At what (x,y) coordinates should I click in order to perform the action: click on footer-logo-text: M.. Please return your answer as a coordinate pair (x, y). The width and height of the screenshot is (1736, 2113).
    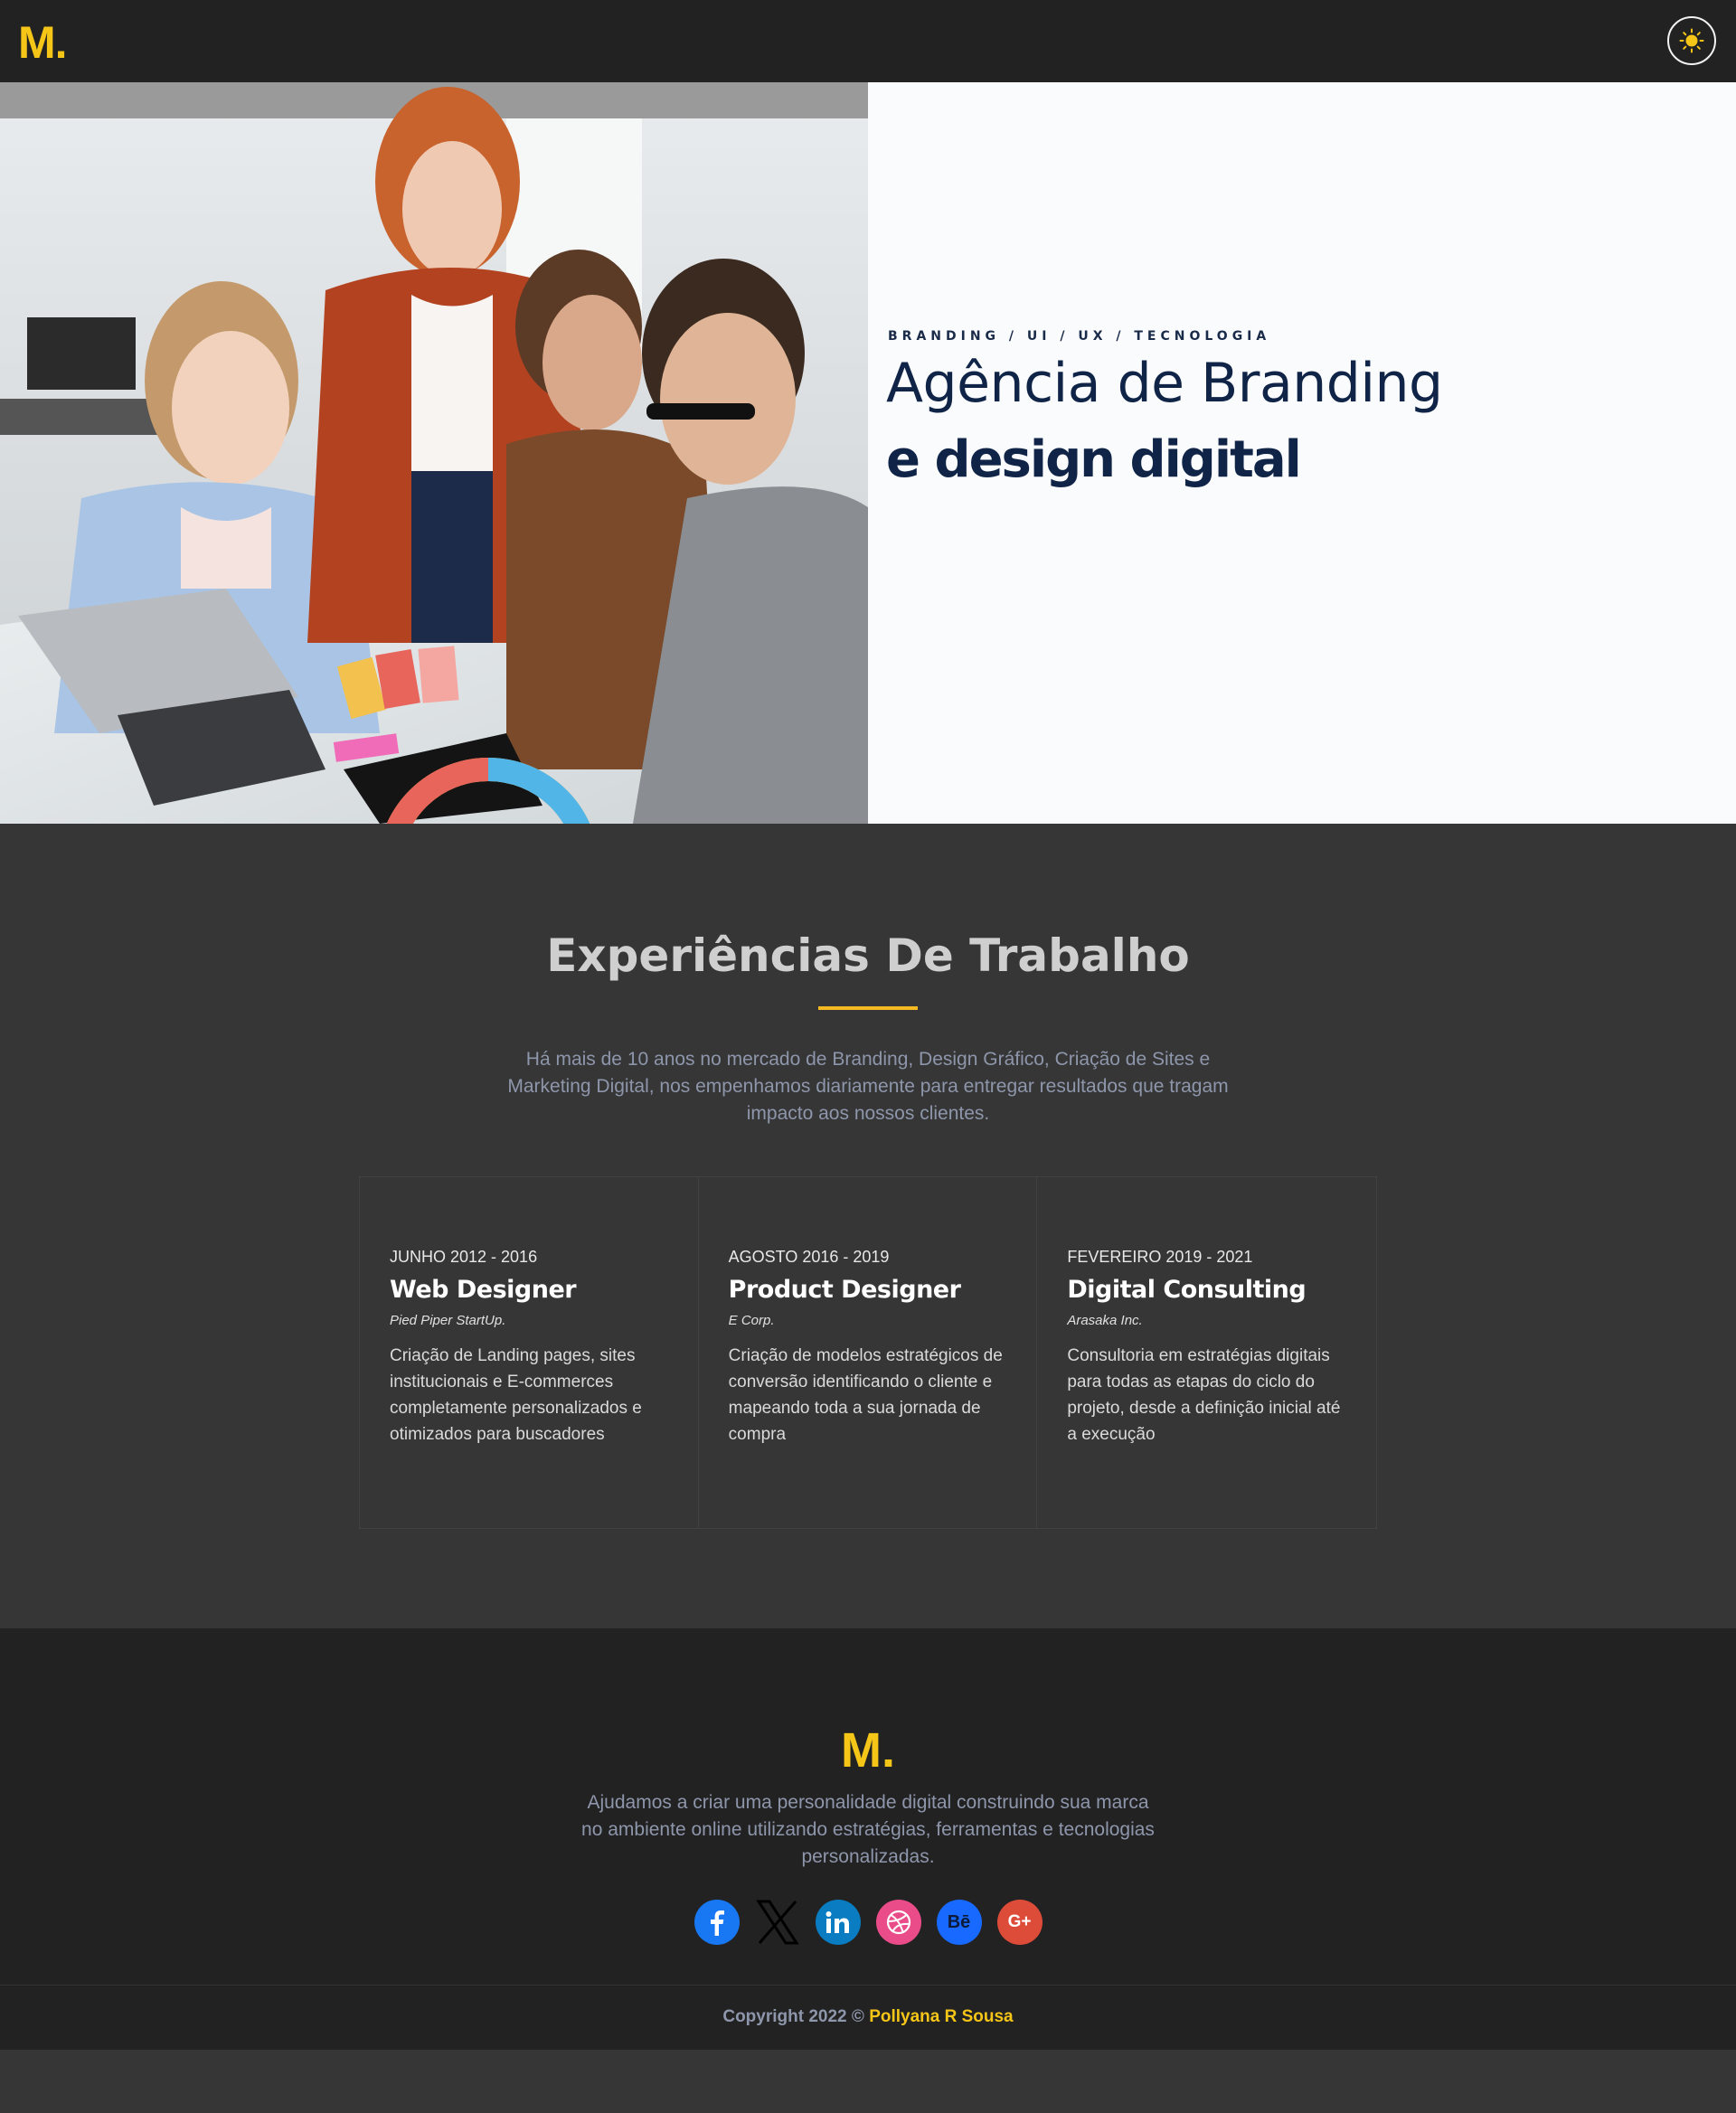
    Looking at the image, I should click on (868, 1750).